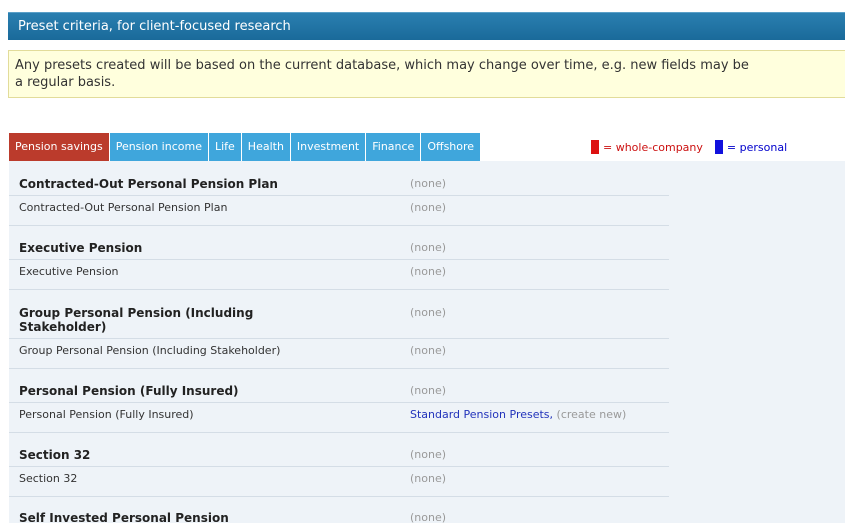  I want to click on product-heading: Section 32, so click(55, 455).